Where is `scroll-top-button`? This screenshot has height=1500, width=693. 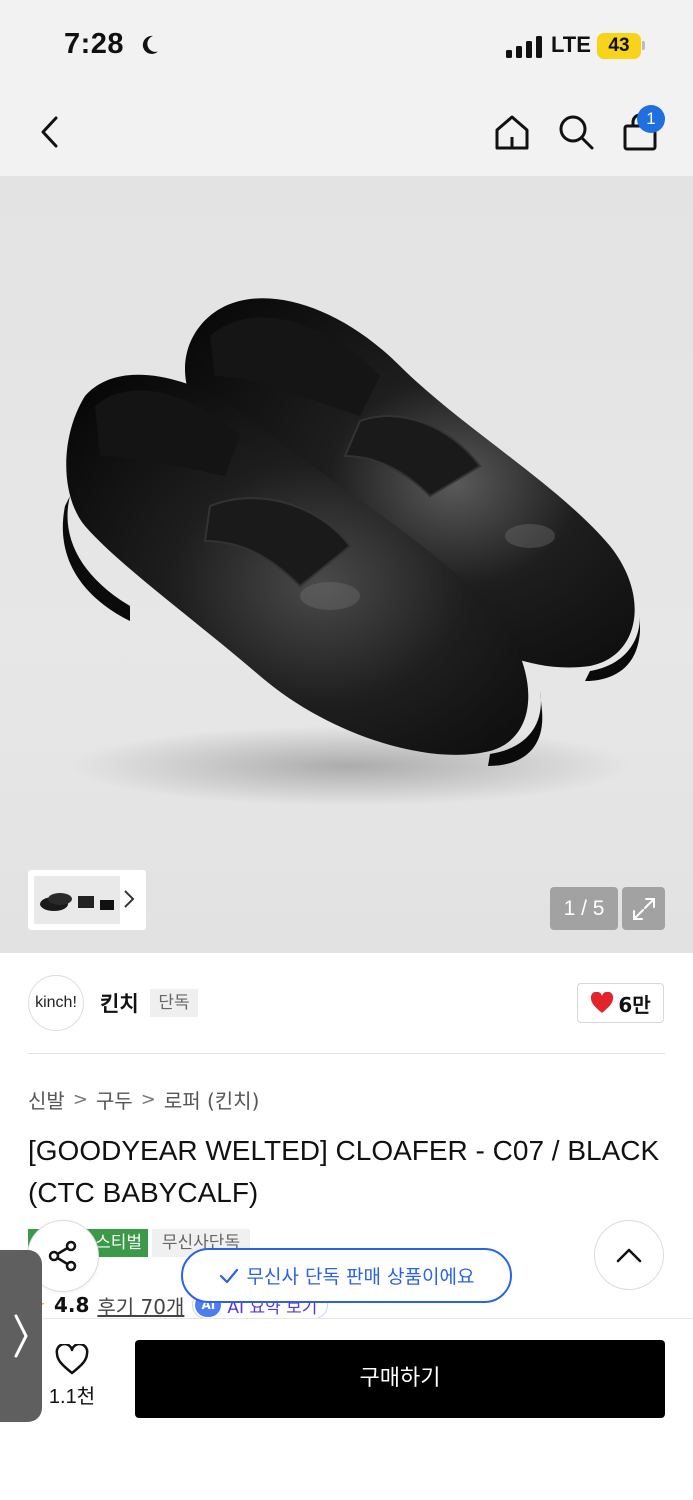 scroll-top-button is located at coordinates (629, 1255).